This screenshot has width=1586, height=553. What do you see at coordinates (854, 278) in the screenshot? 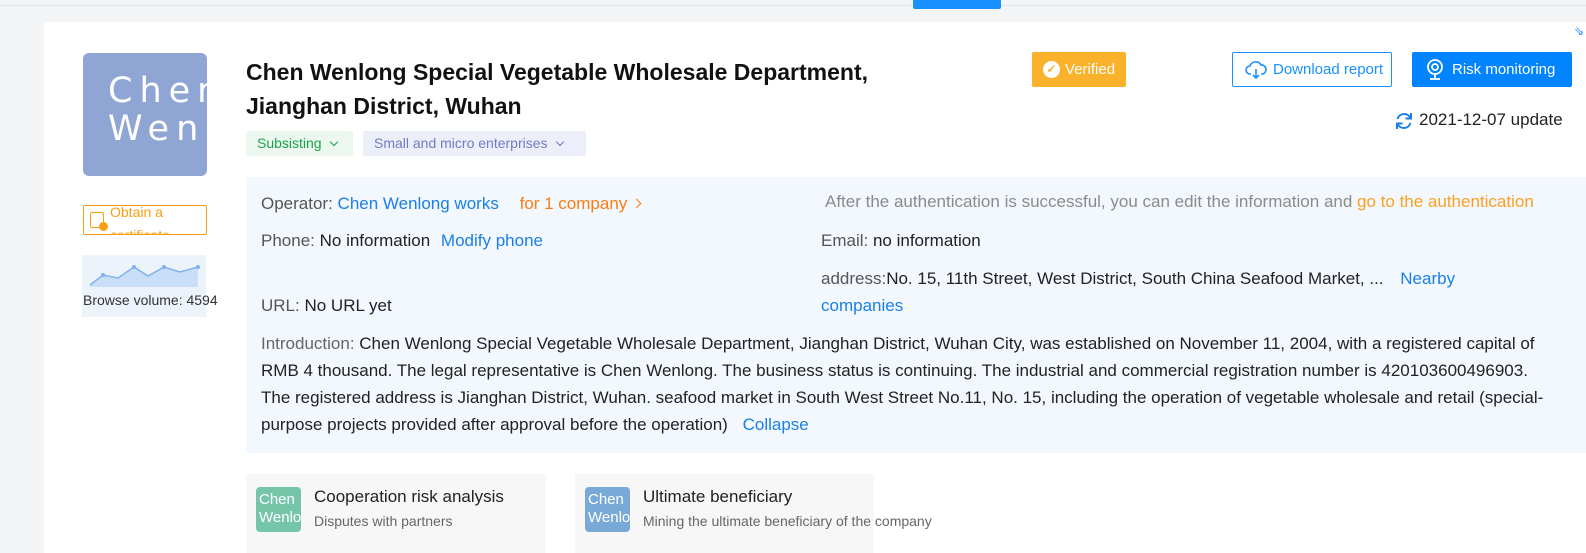
I see `address-key: address:` at bounding box center [854, 278].